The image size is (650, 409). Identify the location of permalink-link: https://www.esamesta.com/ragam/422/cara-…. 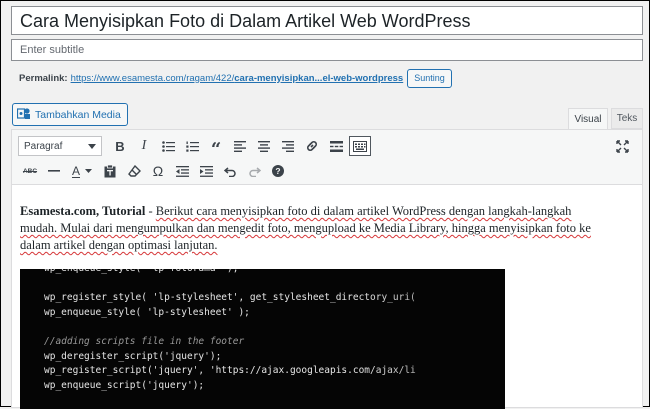
(237, 78).